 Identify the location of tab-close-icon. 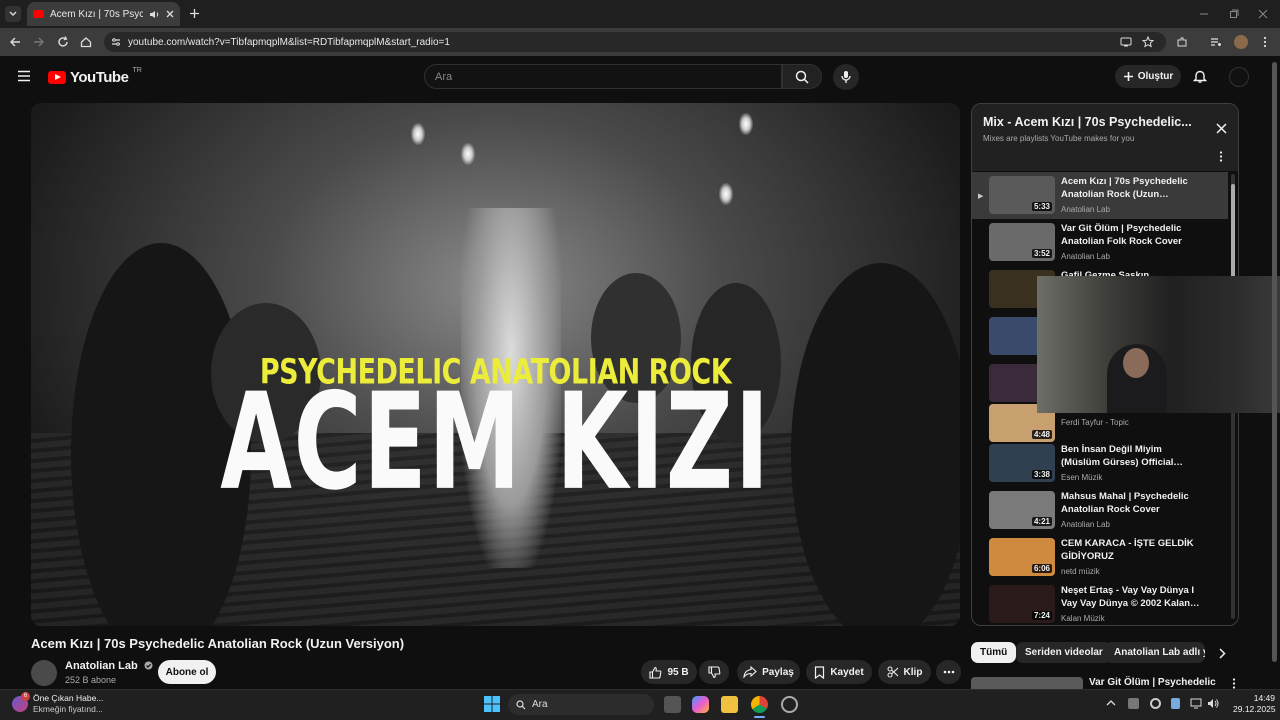
(170, 14).